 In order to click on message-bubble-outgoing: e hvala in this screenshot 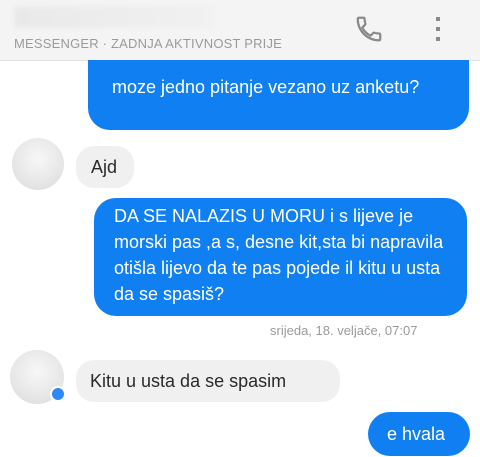, I will do `click(419, 434)`.